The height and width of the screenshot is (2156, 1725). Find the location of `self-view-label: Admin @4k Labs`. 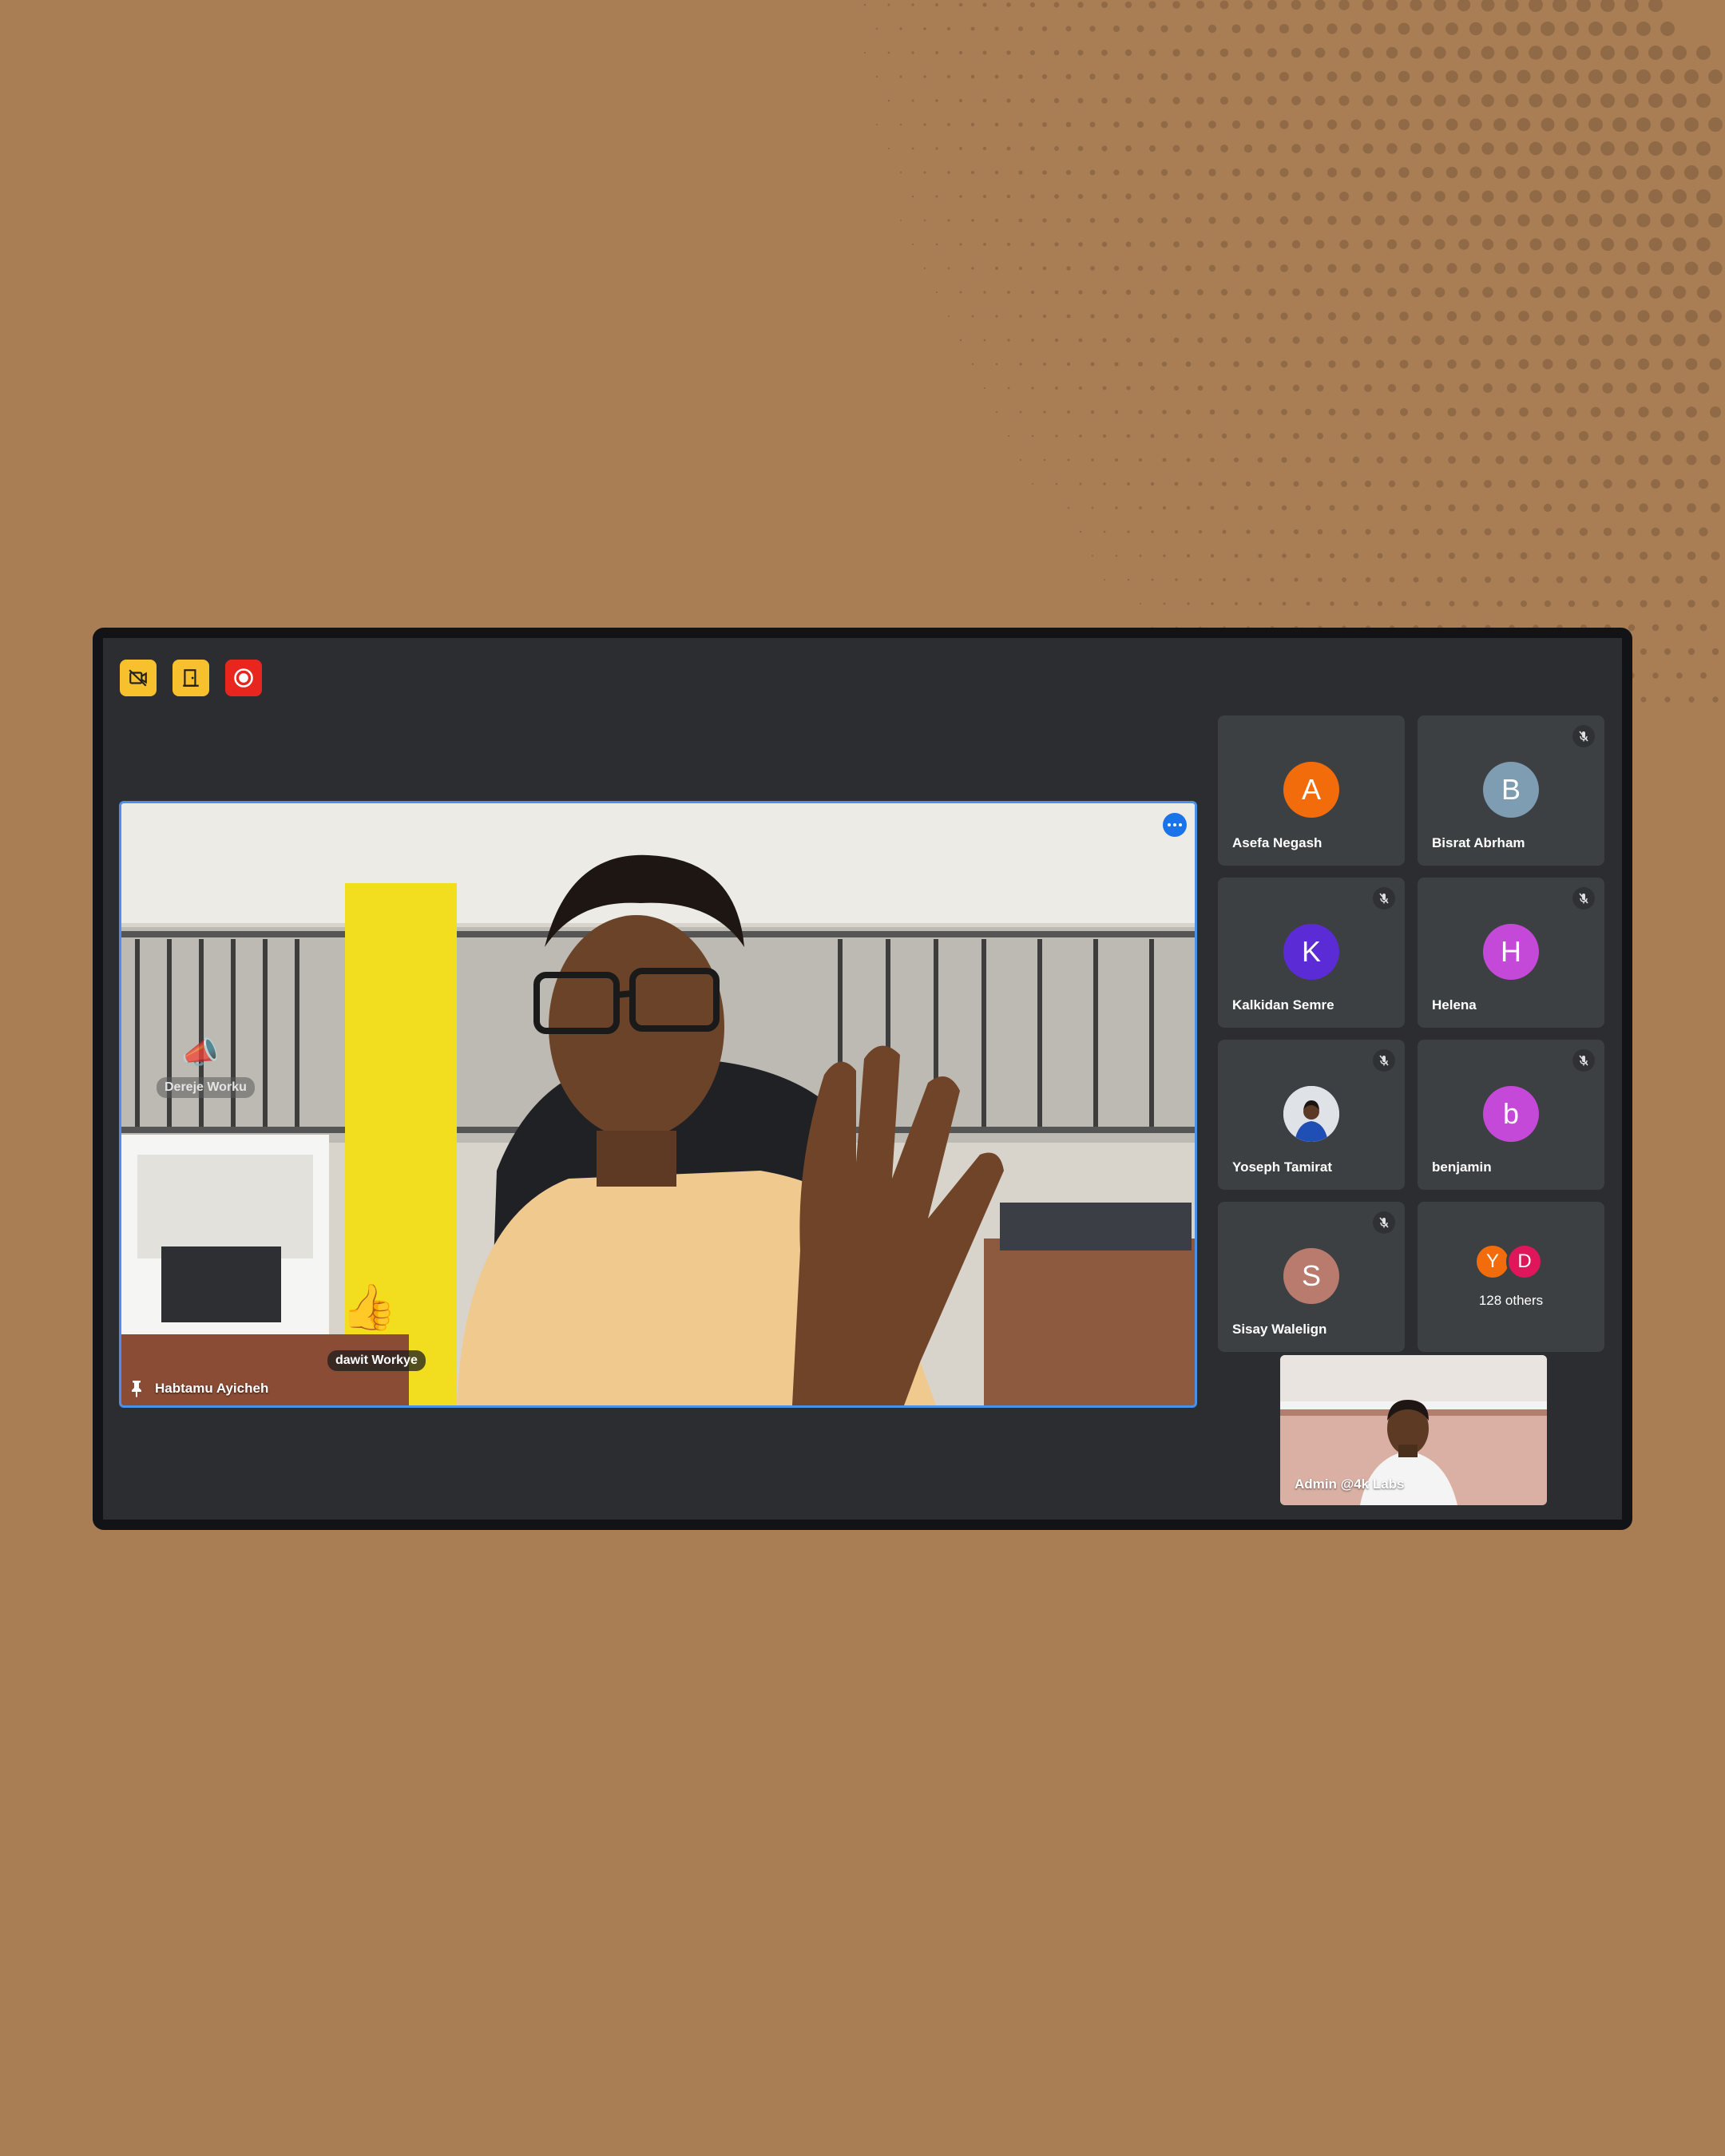

self-view-label: Admin @4k Labs is located at coordinates (1350, 1484).